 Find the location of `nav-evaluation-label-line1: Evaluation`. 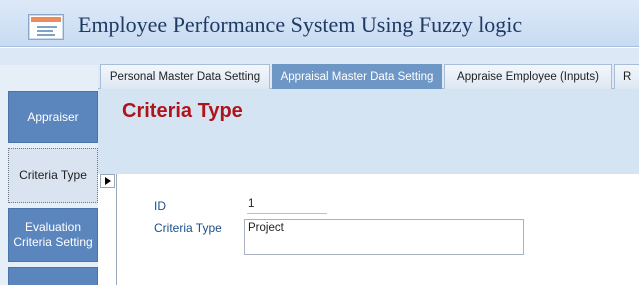

nav-evaluation-label-line1: Evaluation is located at coordinates (53, 227).